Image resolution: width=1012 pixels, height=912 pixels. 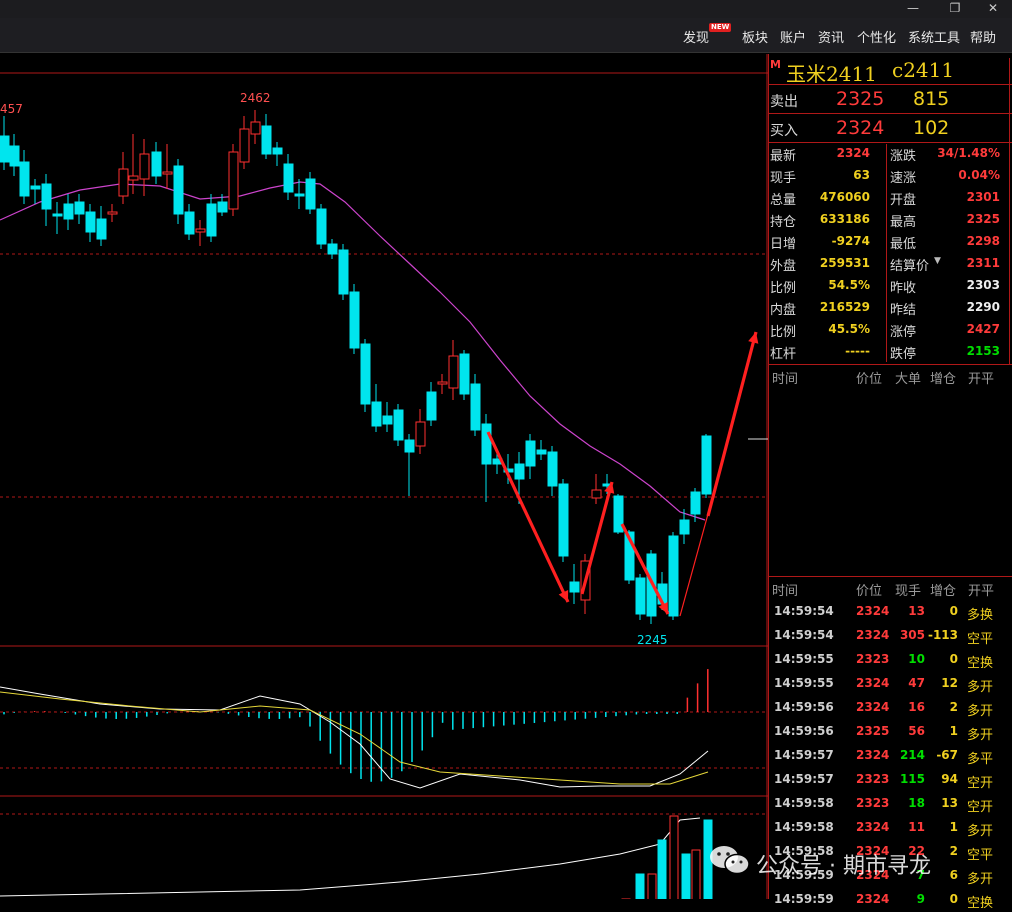 I want to click on stat-value: 633186, so click(x=844, y=219).